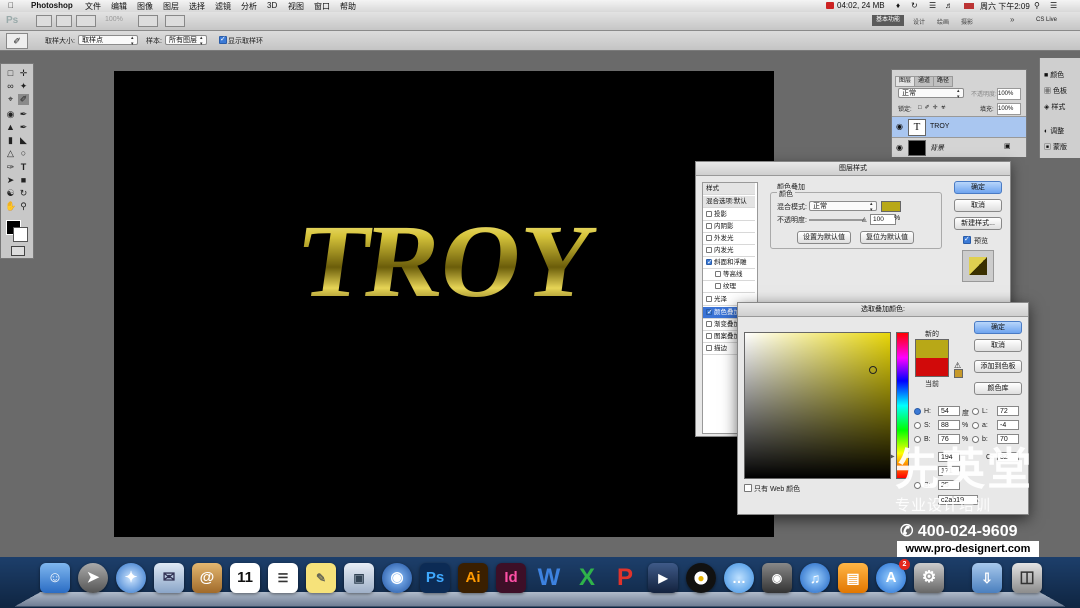 The height and width of the screenshot is (608, 1080). I want to click on pen-tool-icon: ✑, so click(10, 167).